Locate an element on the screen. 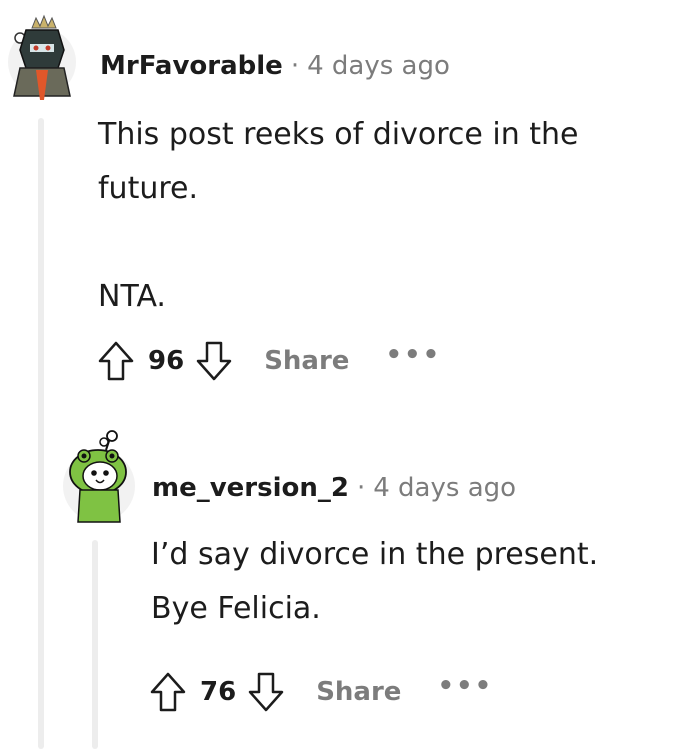 The height and width of the screenshot is (749, 700). comment-actions: 96 Share ••• is located at coordinates (268, 361).